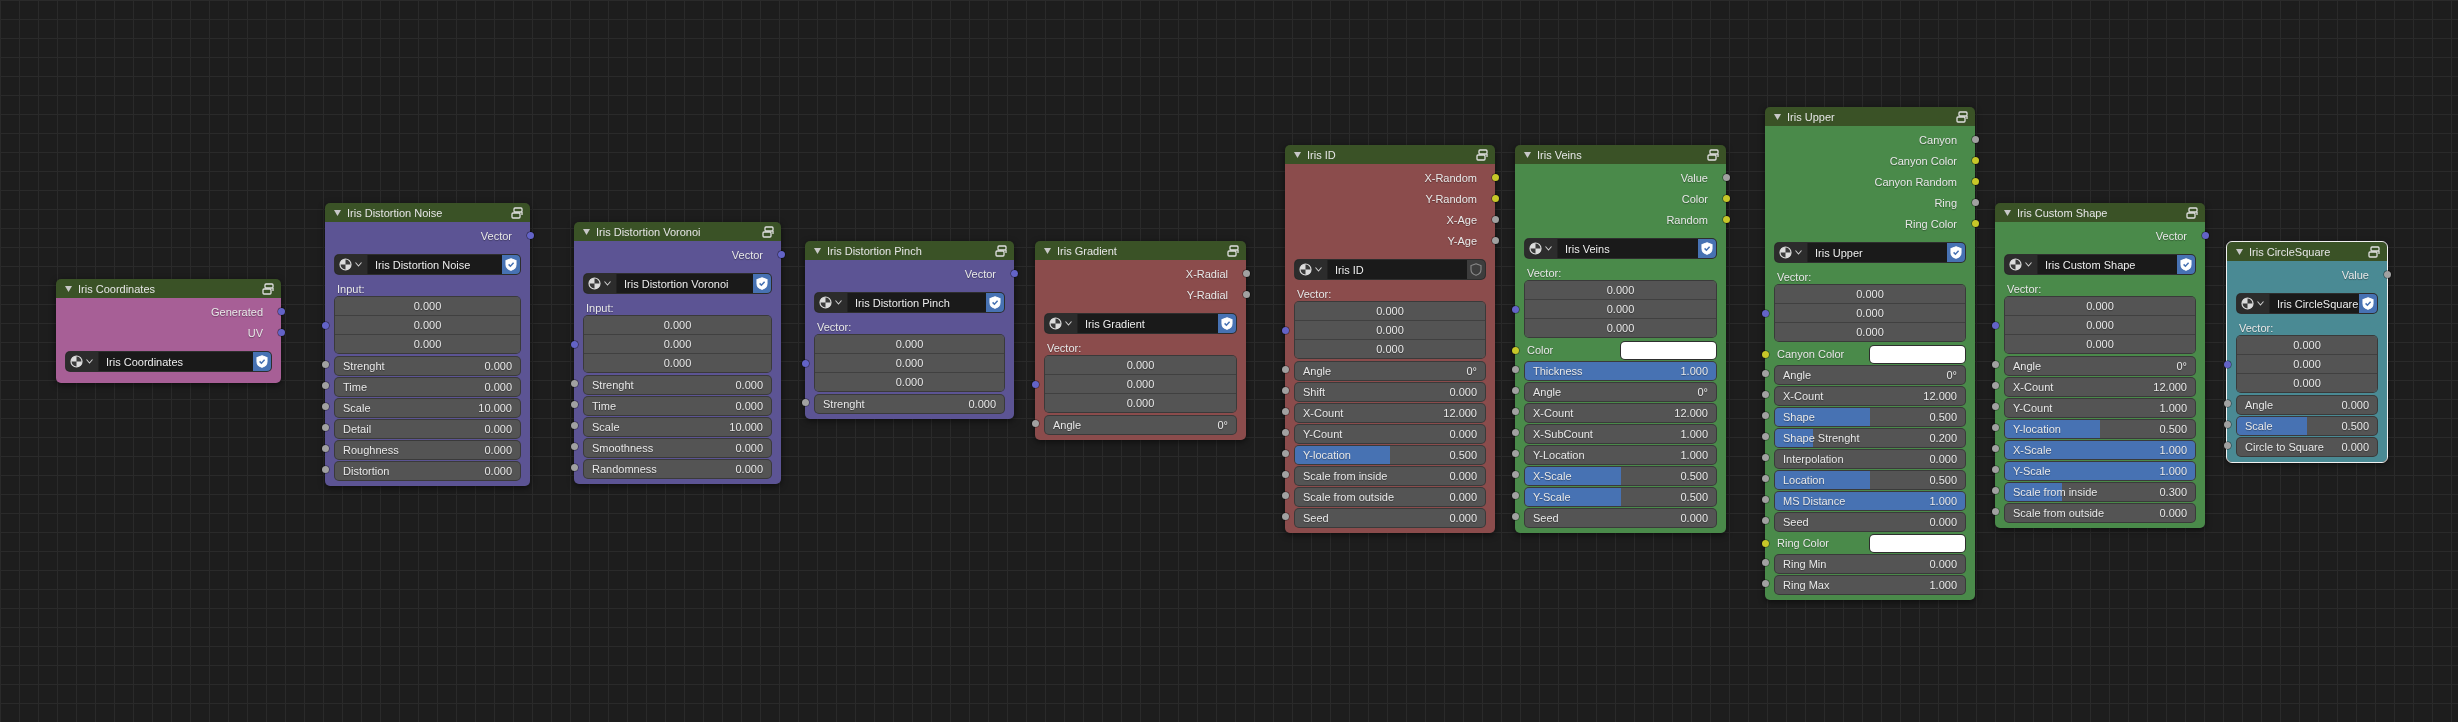 This screenshot has width=2458, height=722. Describe the element at coordinates (2100, 471) in the screenshot. I see `slider-field: Y-Scale 1.000` at that location.